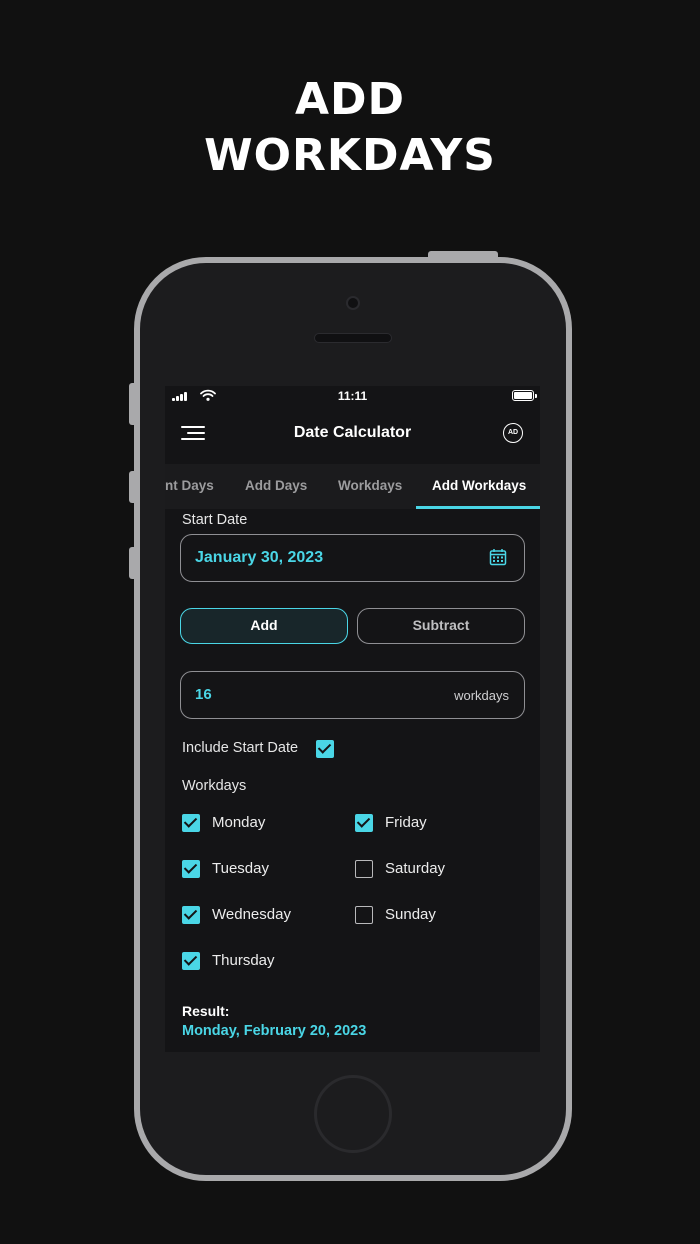 This screenshot has height=1244, width=700. I want to click on workdays-quantity-value: 16, so click(203, 694).